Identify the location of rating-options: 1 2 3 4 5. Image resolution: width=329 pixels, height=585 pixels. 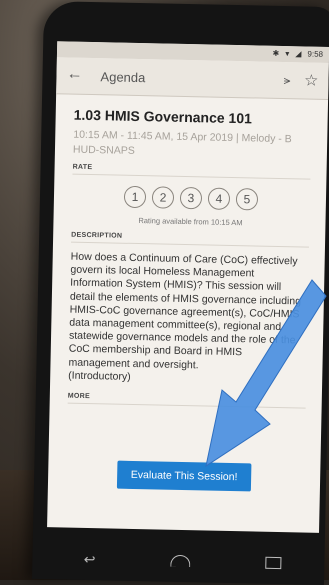
(191, 198).